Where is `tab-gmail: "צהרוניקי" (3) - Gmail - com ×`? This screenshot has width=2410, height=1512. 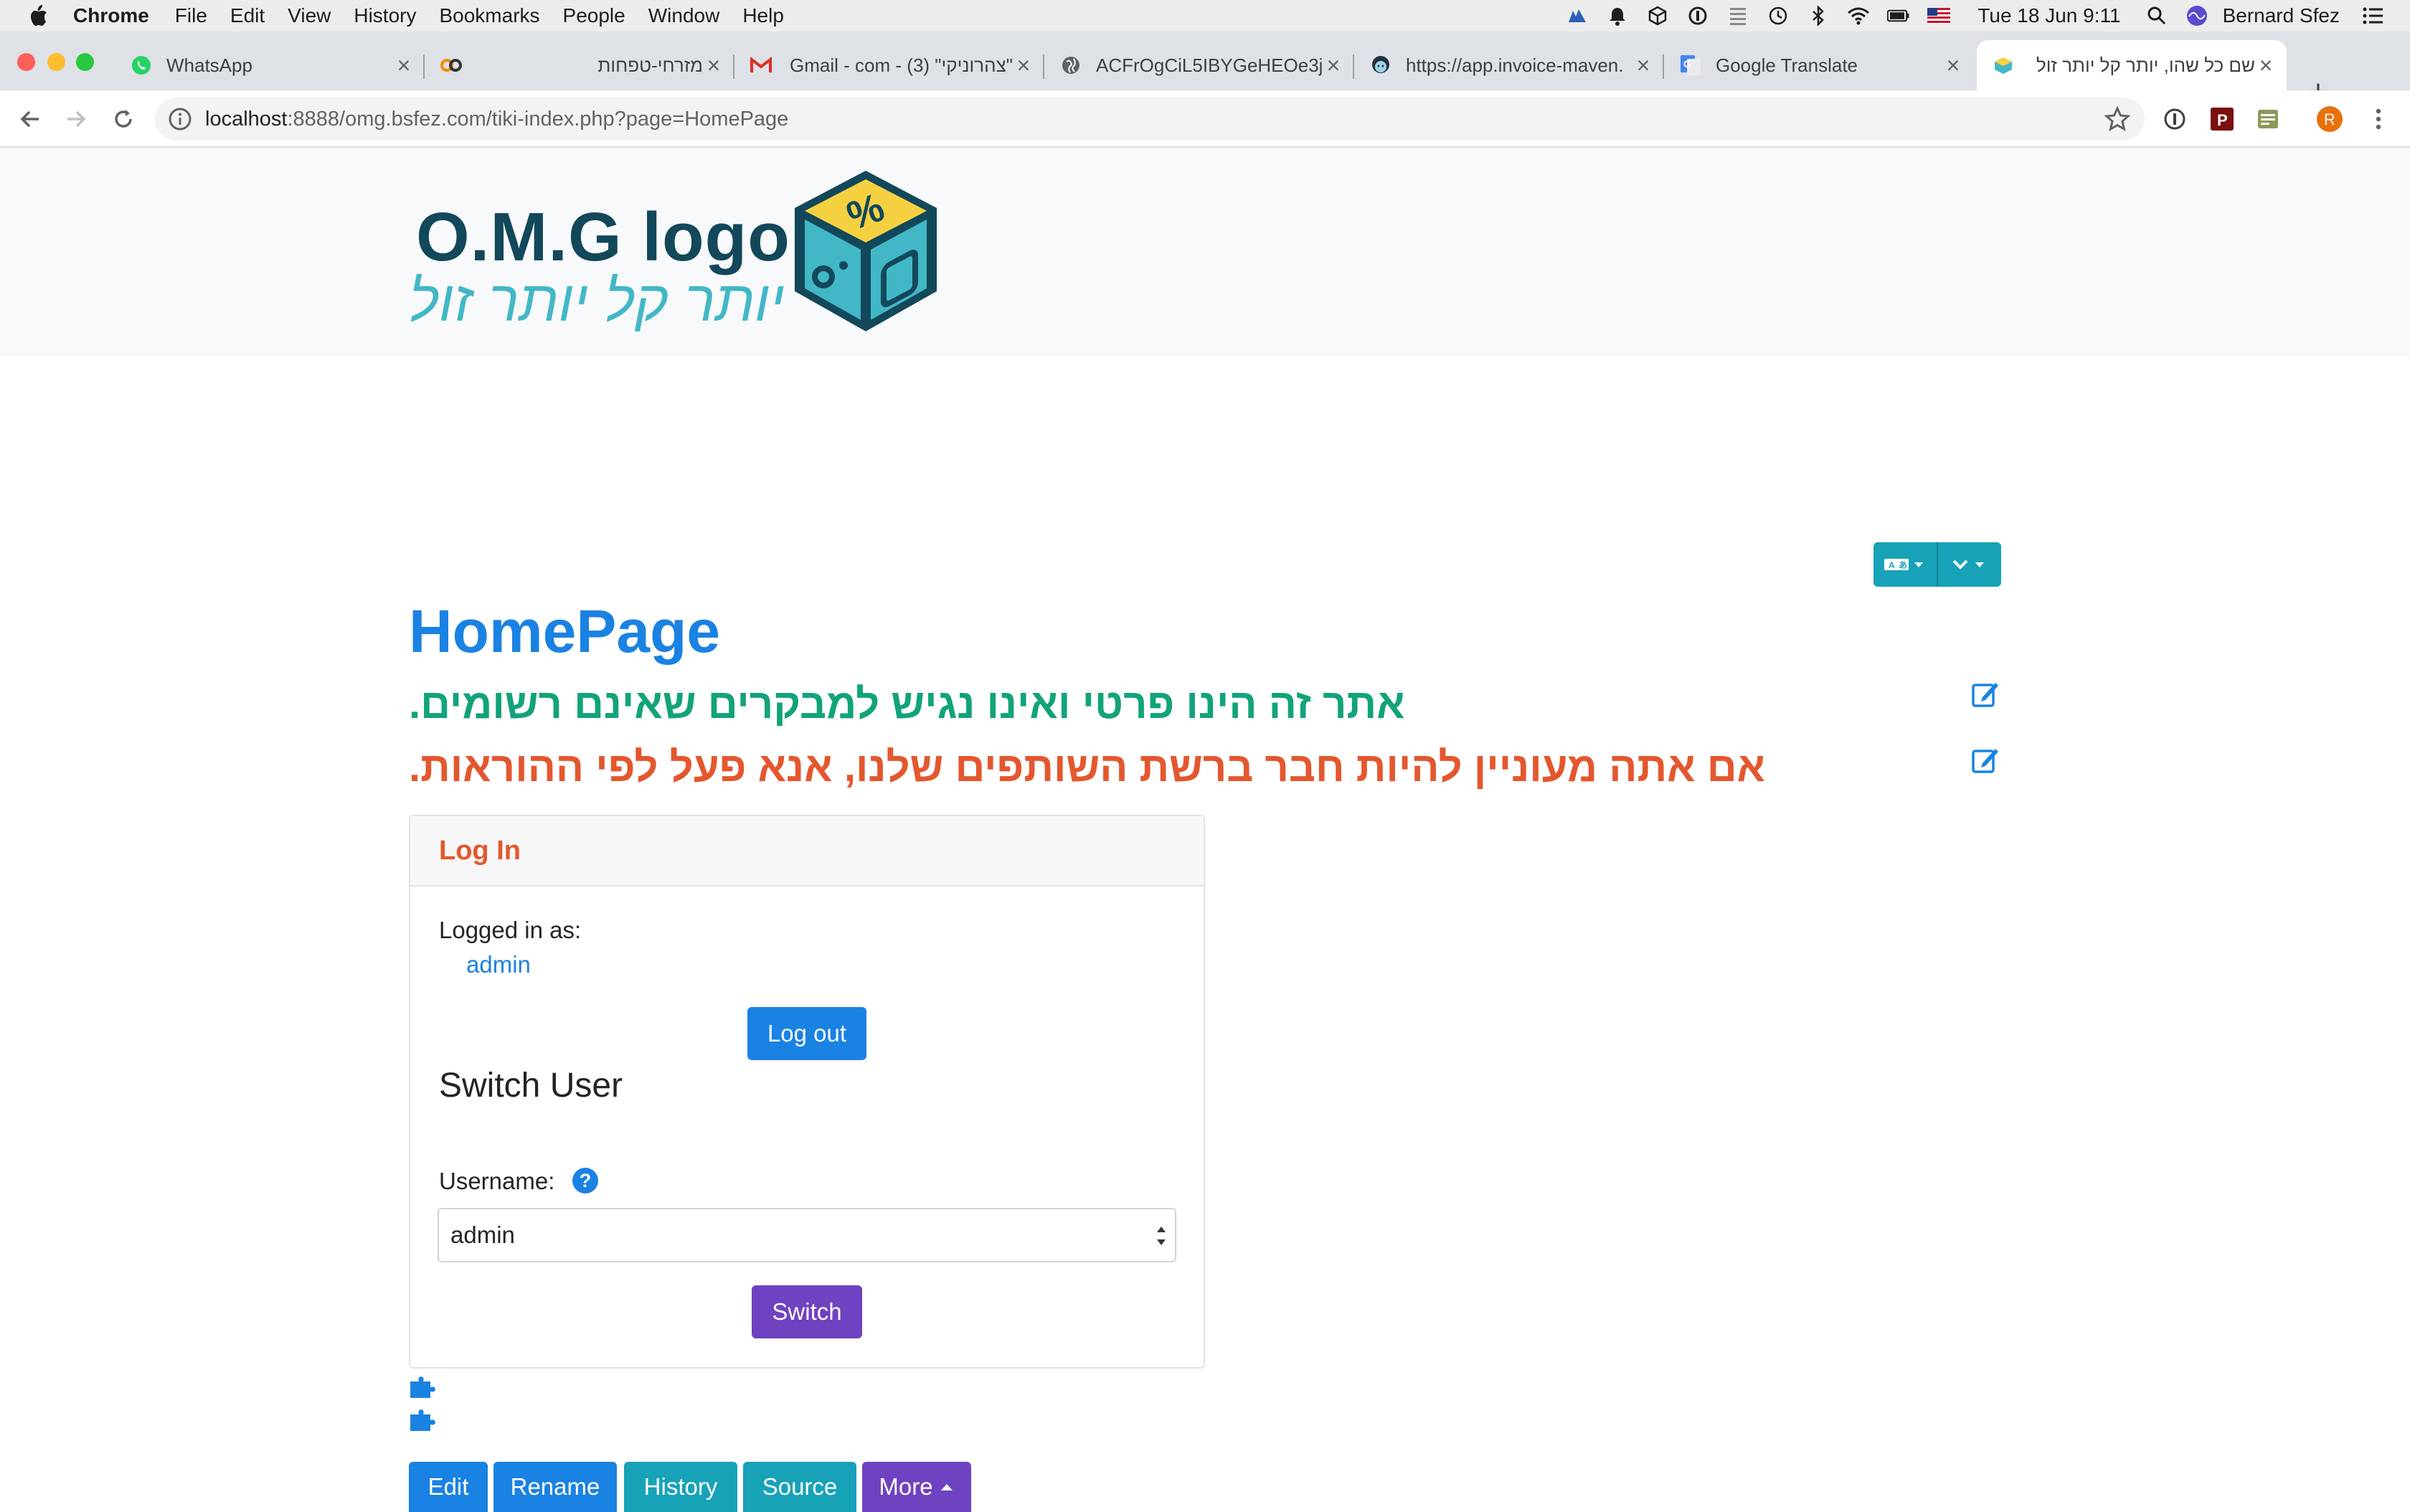
tab-gmail: "צהרוניקי" (3) - Gmail - com × is located at coordinates (889, 65).